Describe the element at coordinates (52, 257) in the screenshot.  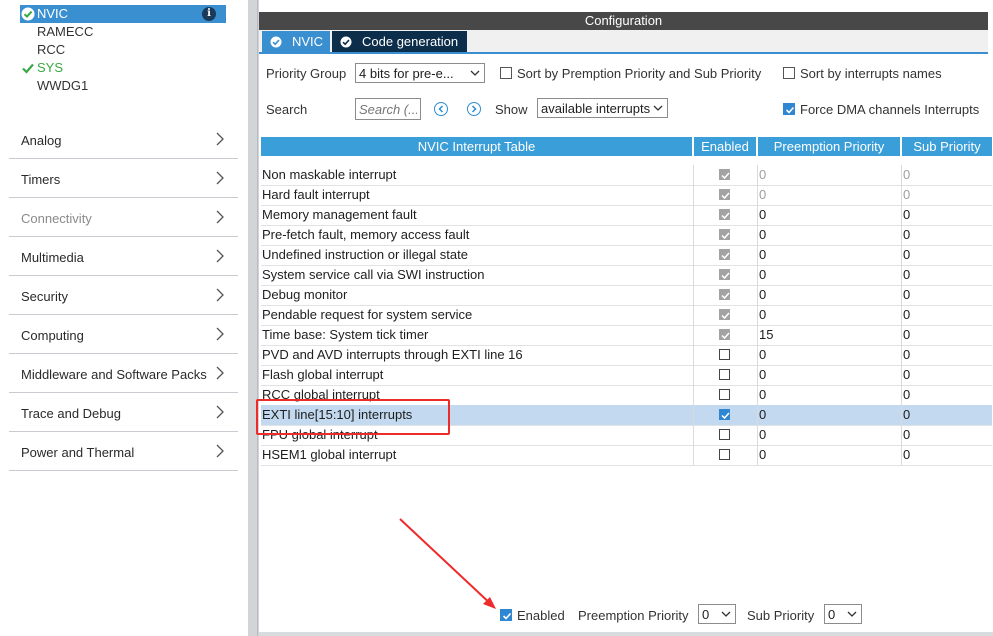
I see `category-label: Multimedia` at that location.